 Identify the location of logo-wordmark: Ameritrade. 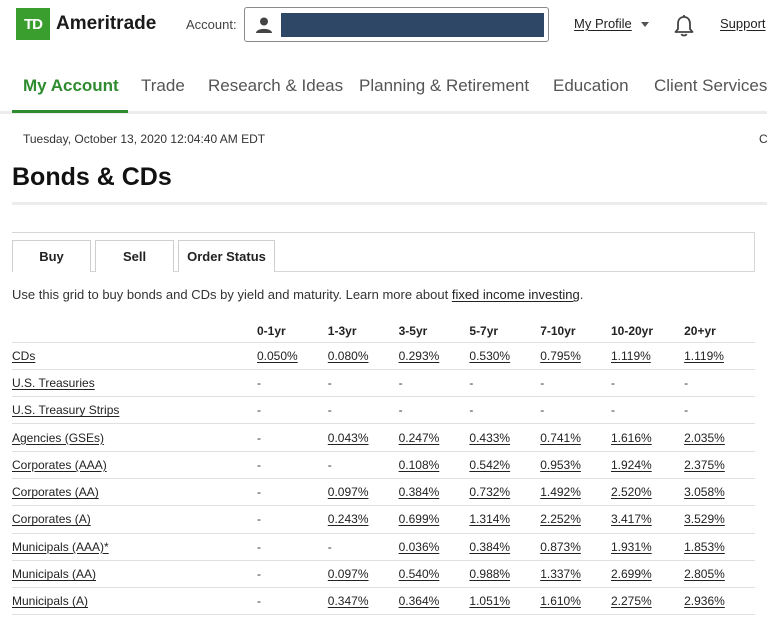
(106, 23).